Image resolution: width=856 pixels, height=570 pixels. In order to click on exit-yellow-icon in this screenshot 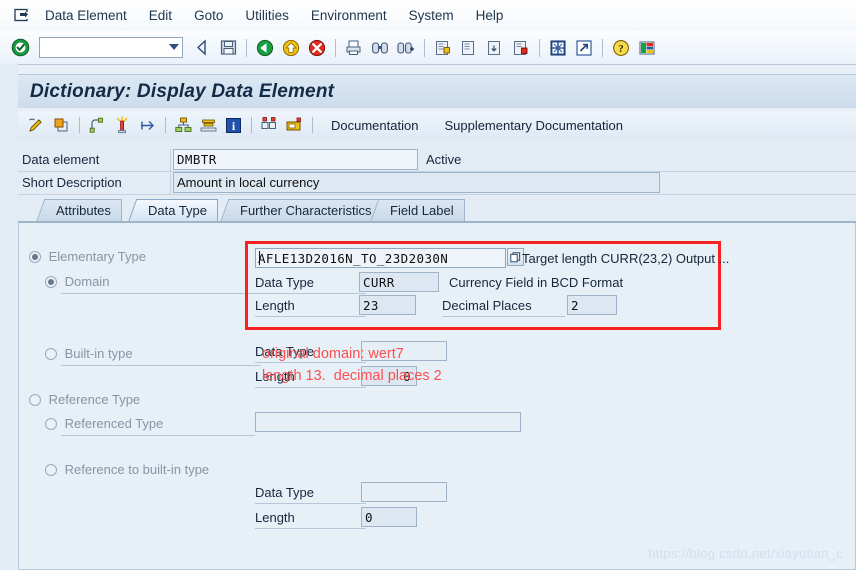, I will do `click(291, 48)`.